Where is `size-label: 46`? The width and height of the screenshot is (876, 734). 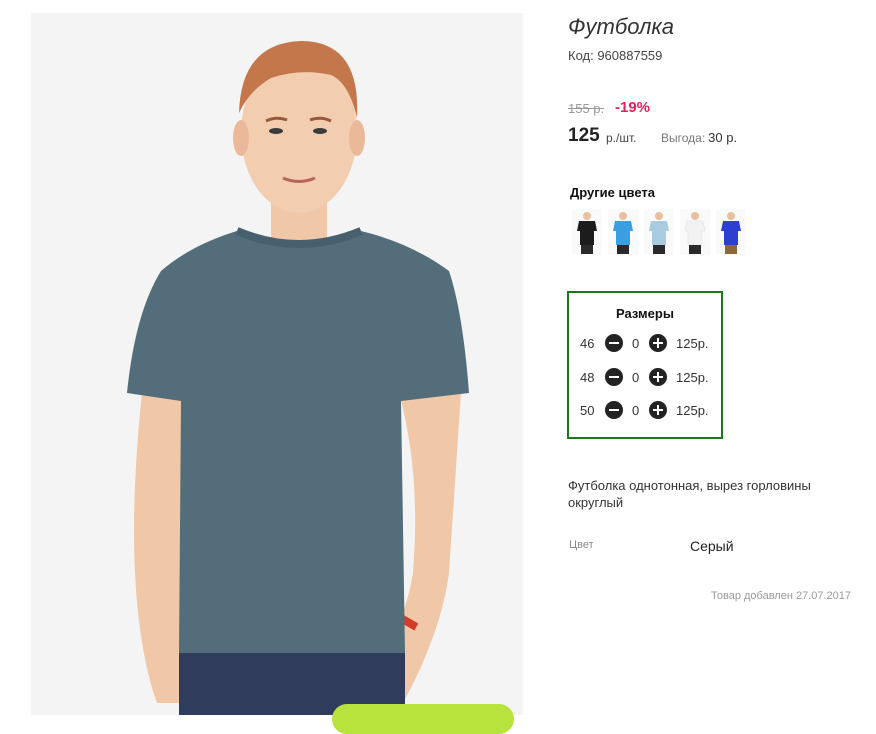
size-label: 46 is located at coordinates (587, 343).